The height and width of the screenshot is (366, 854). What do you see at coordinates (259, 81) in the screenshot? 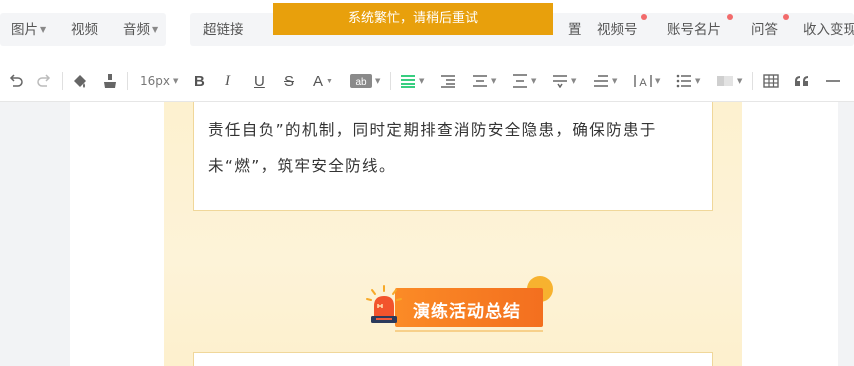
I see `underline-icon: U` at bounding box center [259, 81].